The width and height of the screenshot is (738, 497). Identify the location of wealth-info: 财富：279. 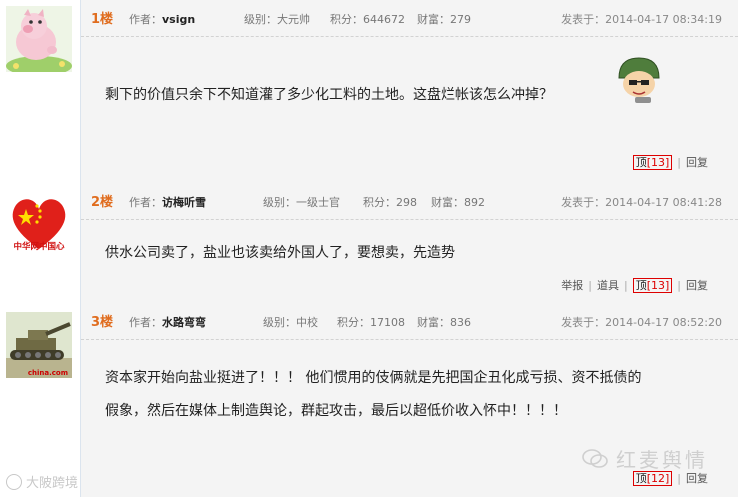
(444, 19).